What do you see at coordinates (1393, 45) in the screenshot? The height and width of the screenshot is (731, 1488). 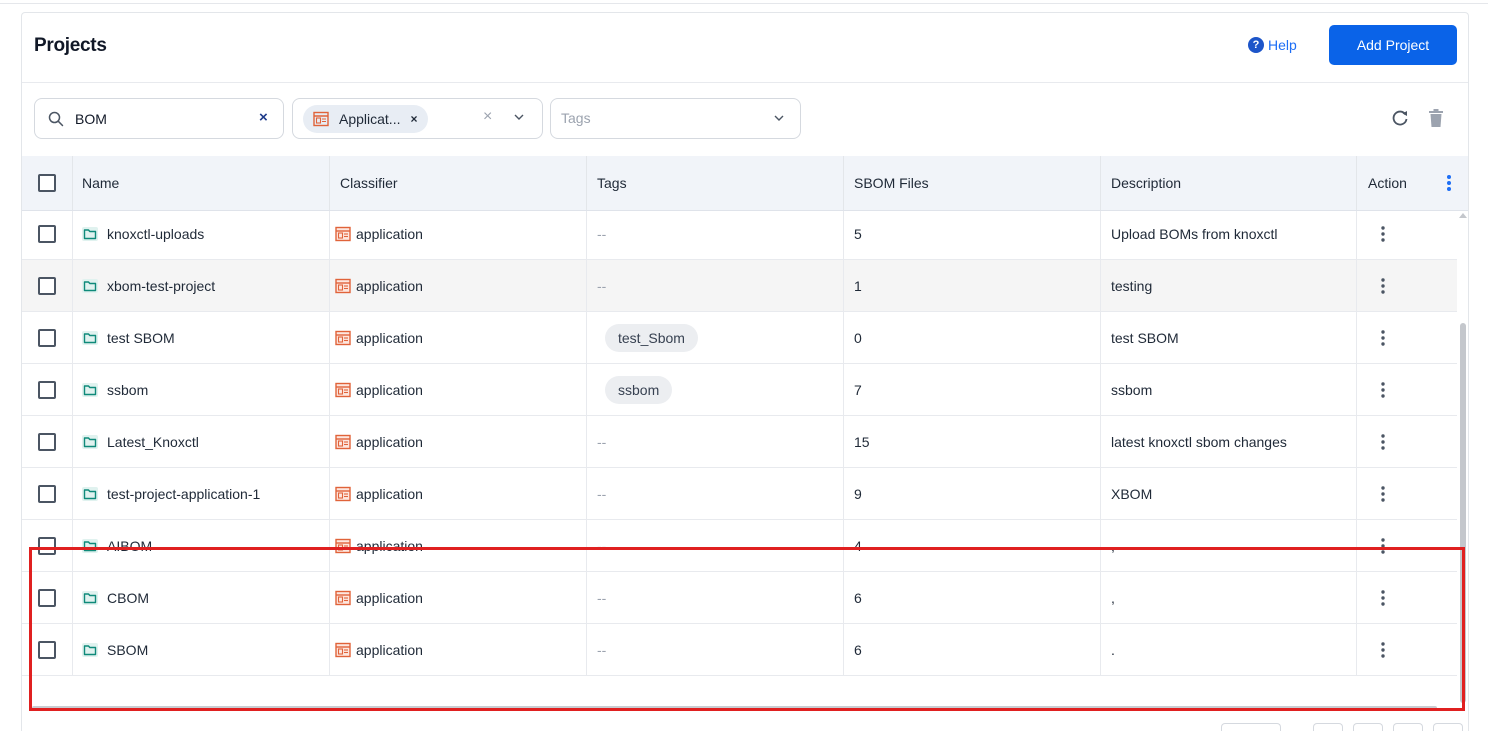 I see `add-project-button: Add Project` at bounding box center [1393, 45].